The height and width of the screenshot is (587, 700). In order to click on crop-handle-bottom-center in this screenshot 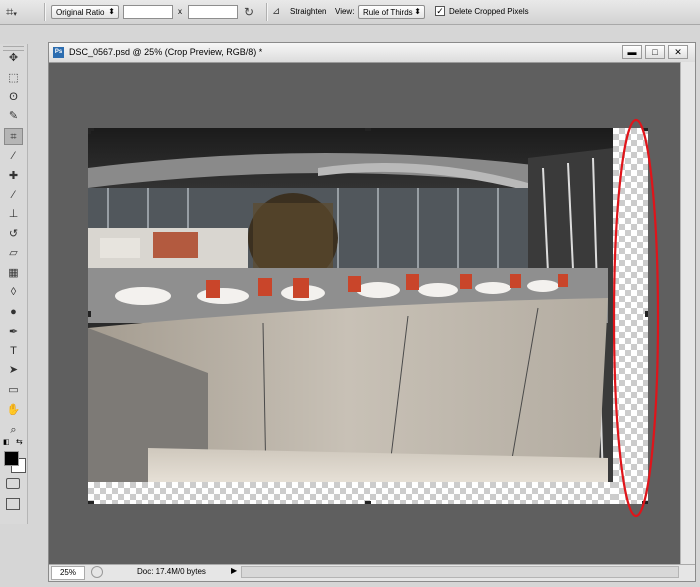, I will do `click(368, 502)`.